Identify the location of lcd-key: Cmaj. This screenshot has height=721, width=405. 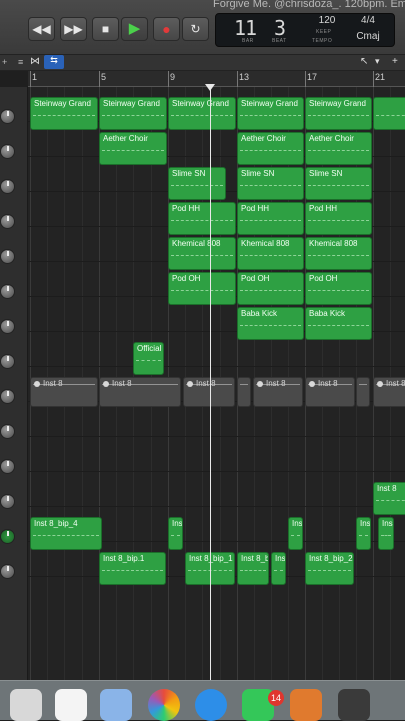
(368, 36).